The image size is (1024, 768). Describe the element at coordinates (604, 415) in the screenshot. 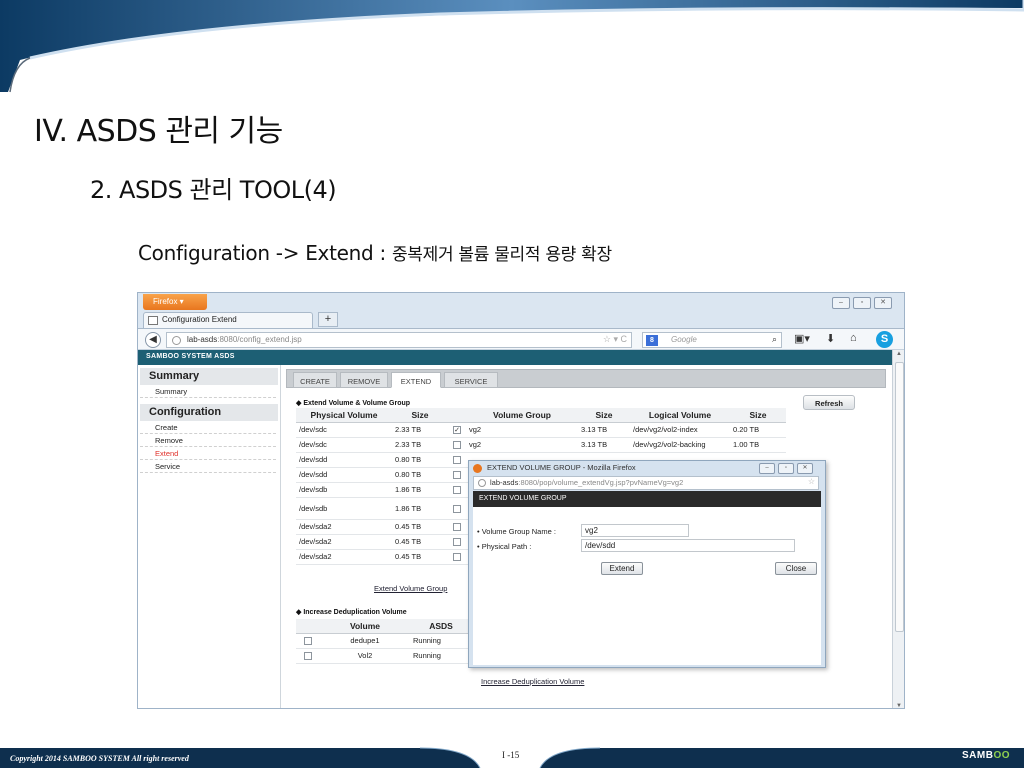

I see `col-vg-size: Size` at that location.